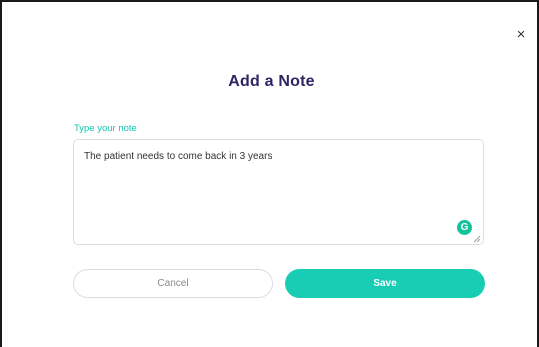 The height and width of the screenshot is (347, 539). Describe the element at coordinates (464, 227) in the screenshot. I see `grammarly-icon: G` at that location.